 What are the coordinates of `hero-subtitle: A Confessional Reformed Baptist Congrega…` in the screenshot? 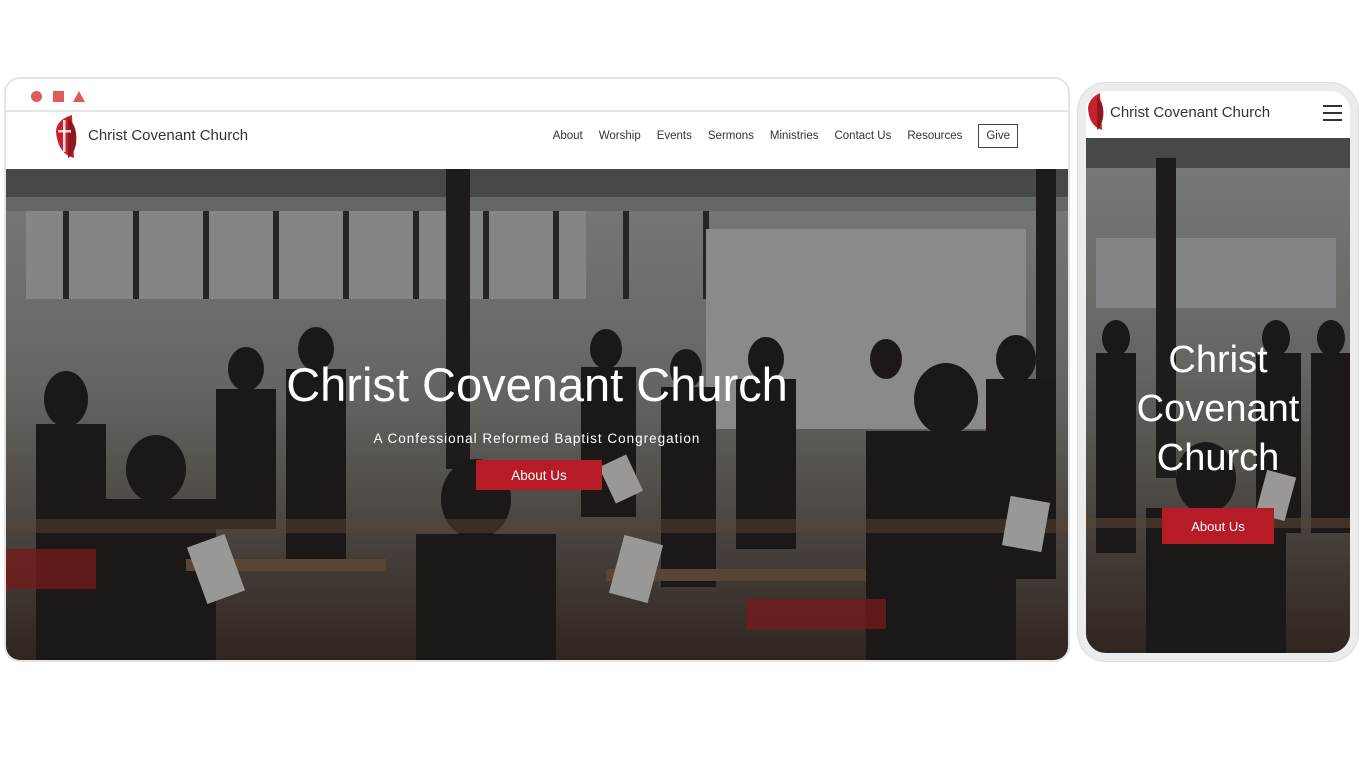 It's located at (537, 438).